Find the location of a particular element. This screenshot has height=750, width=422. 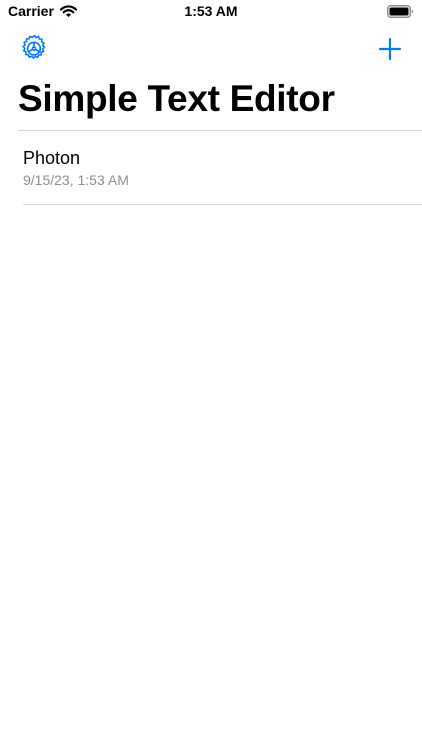

navigation-bar is located at coordinates (211, 49).